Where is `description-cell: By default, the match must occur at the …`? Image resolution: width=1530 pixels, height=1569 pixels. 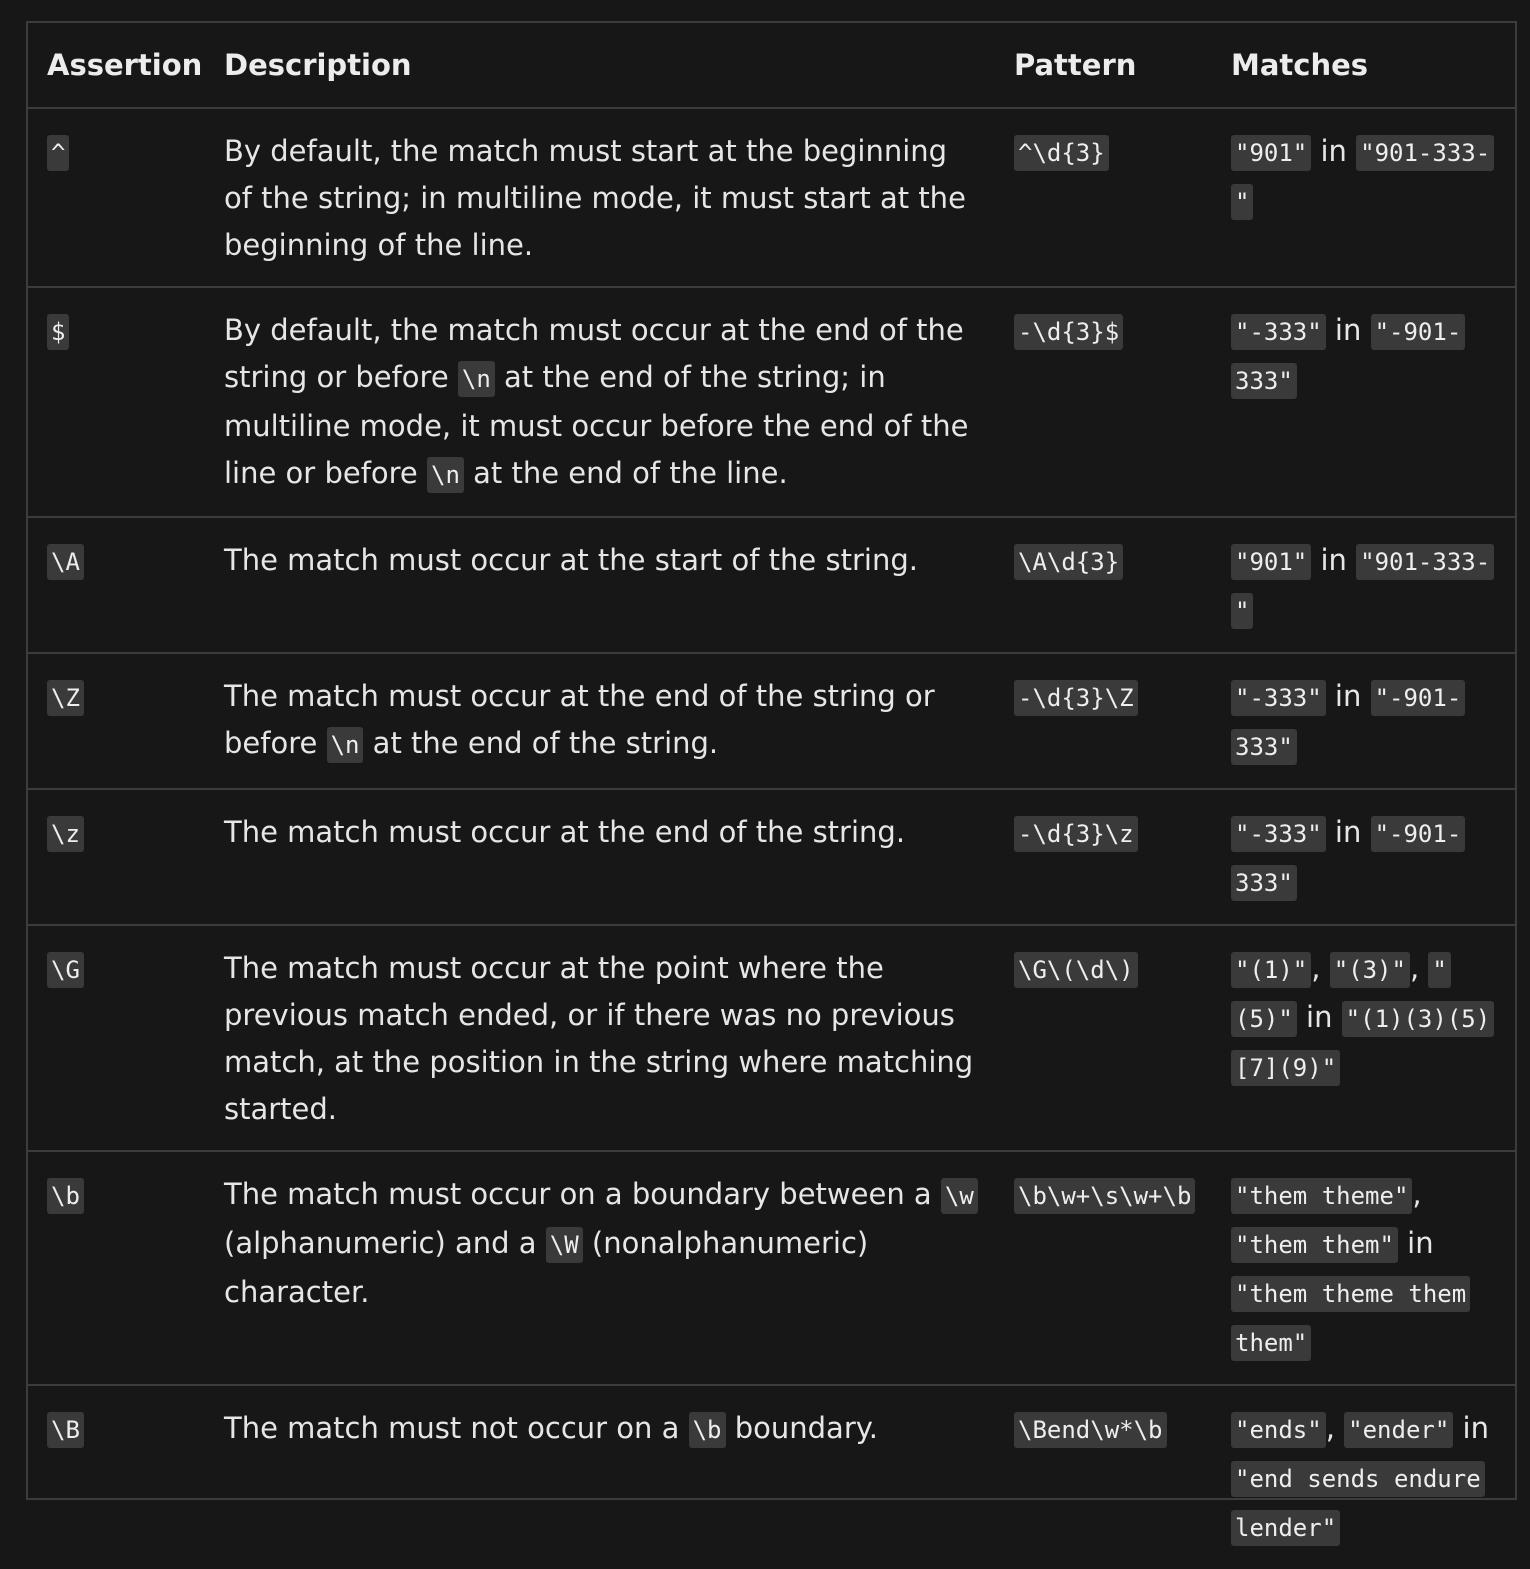 description-cell: By default, the match must occur at the … is located at coordinates (600, 402).